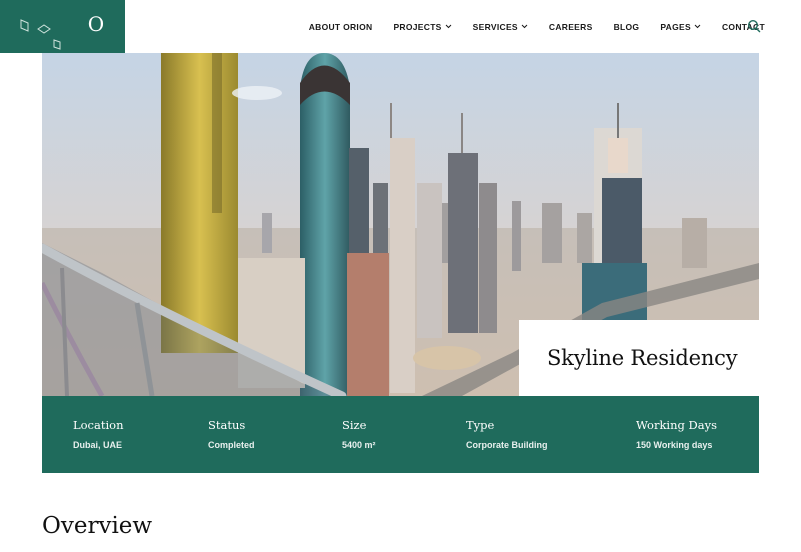  What do you see at coordinates (754, 26) in the screenshot?
I see `search-icon` at bounding box center [754, 26].